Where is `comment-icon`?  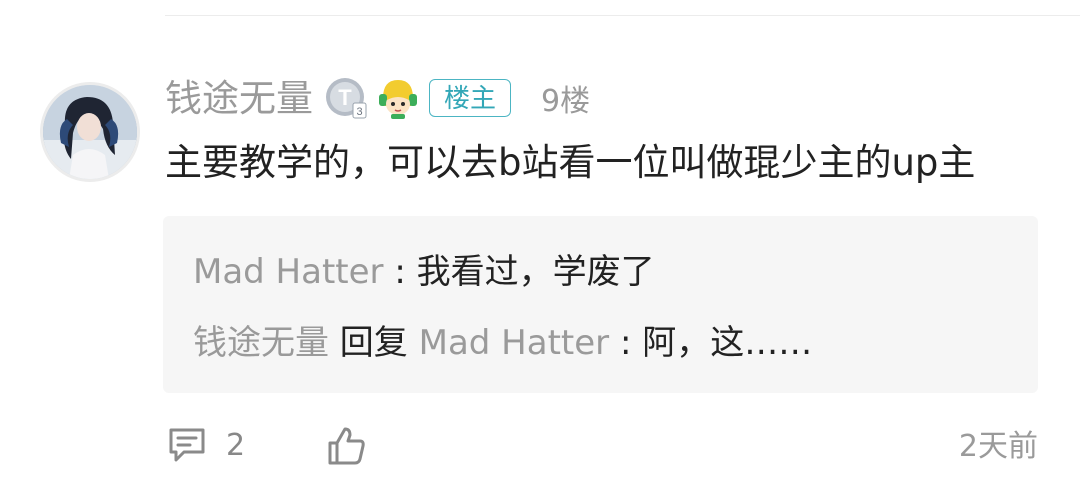
comment-icon is located at coordinates (187, 445).